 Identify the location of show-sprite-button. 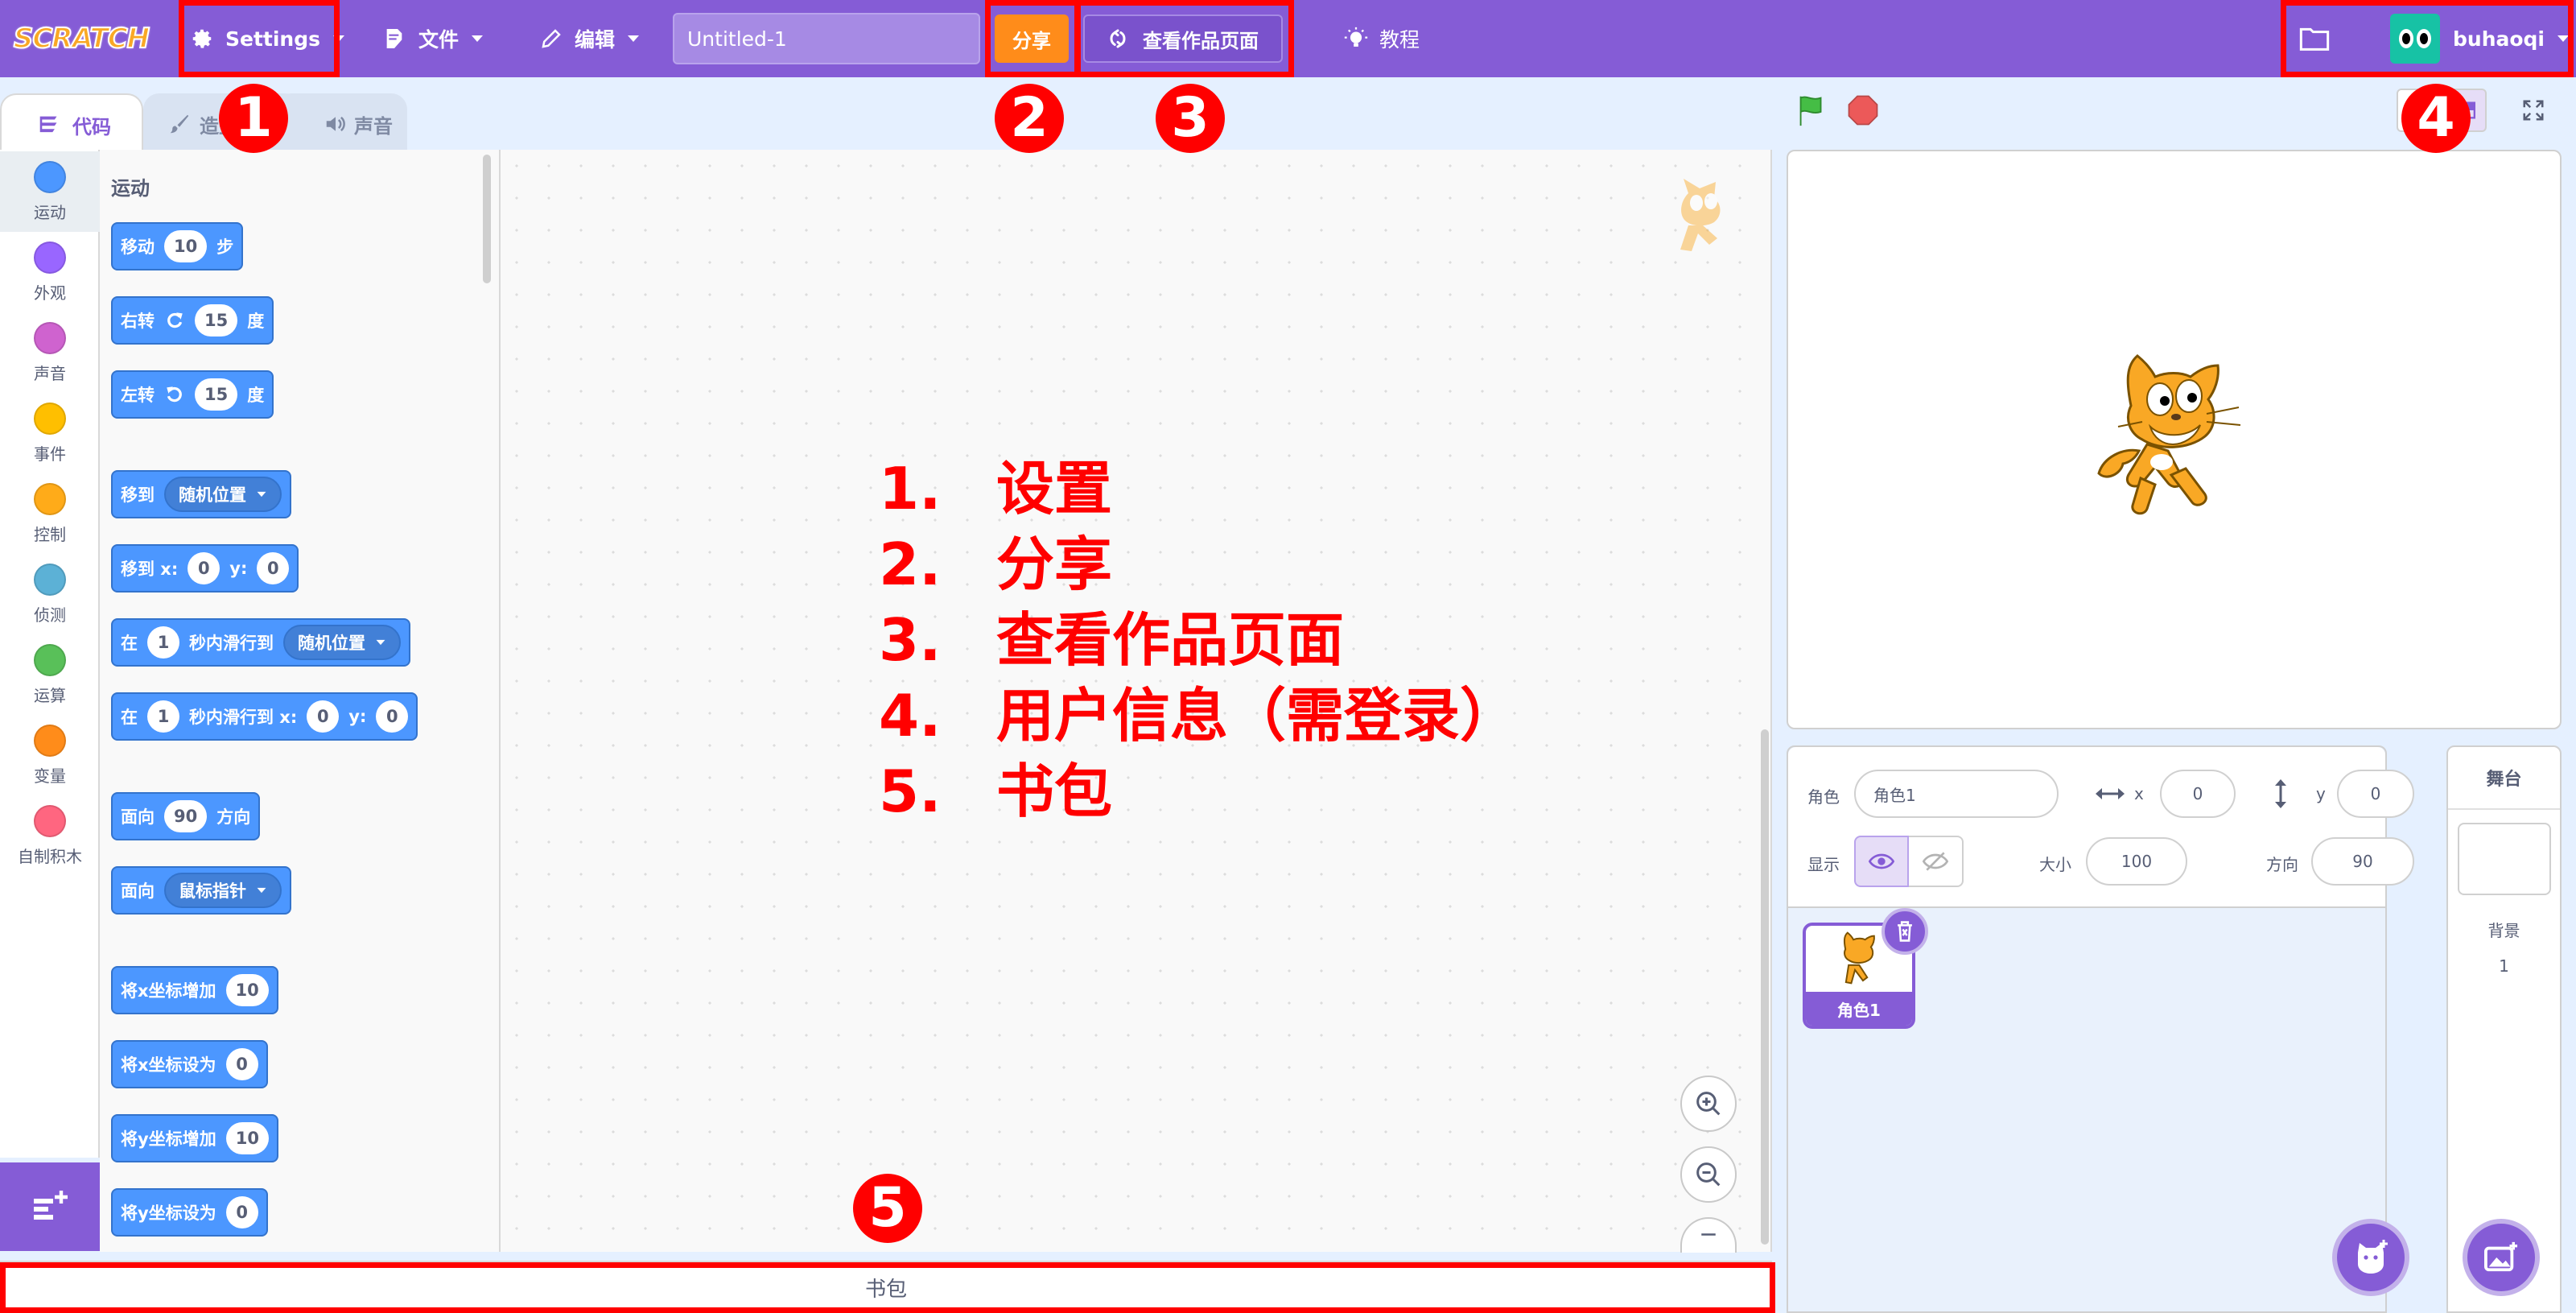
(1881, 862).